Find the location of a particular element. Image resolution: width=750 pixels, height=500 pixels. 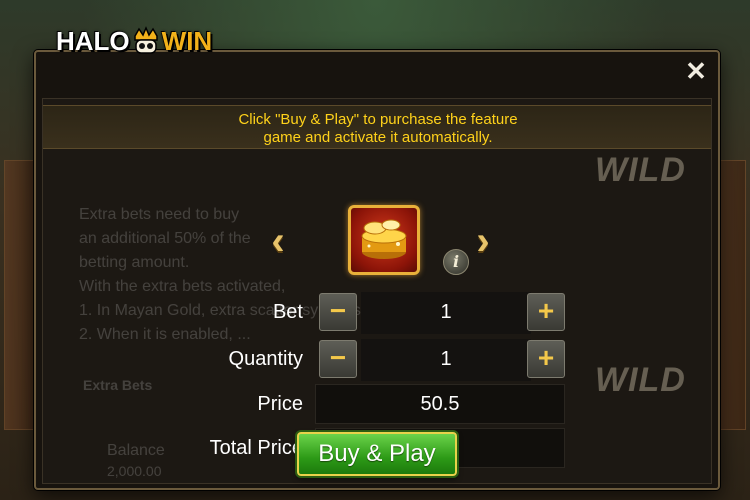

bg-line-4: With the extra bets activated, is located at coordinates (182, 286).